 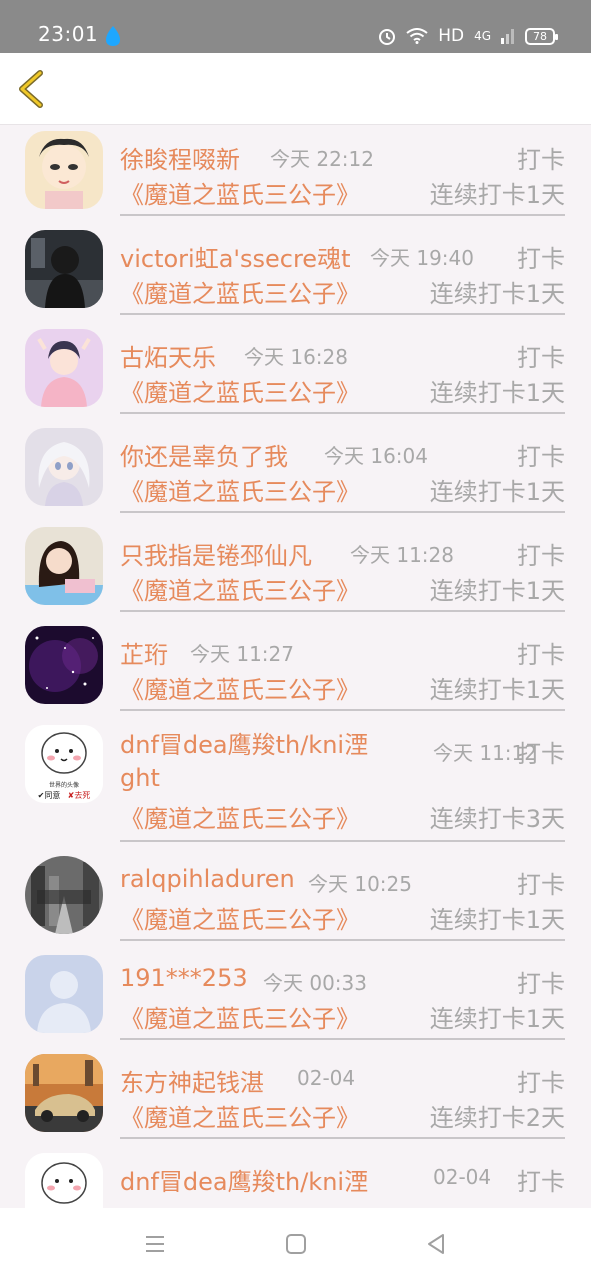 What do you see at coordinates (295, 174) in the screenshot?
I see `list-item: 徐睃程啜新 今天 22:12 打卡 《魔道之蓝氏三公子》 连续打卡1天` at bounding box center [295, 174].